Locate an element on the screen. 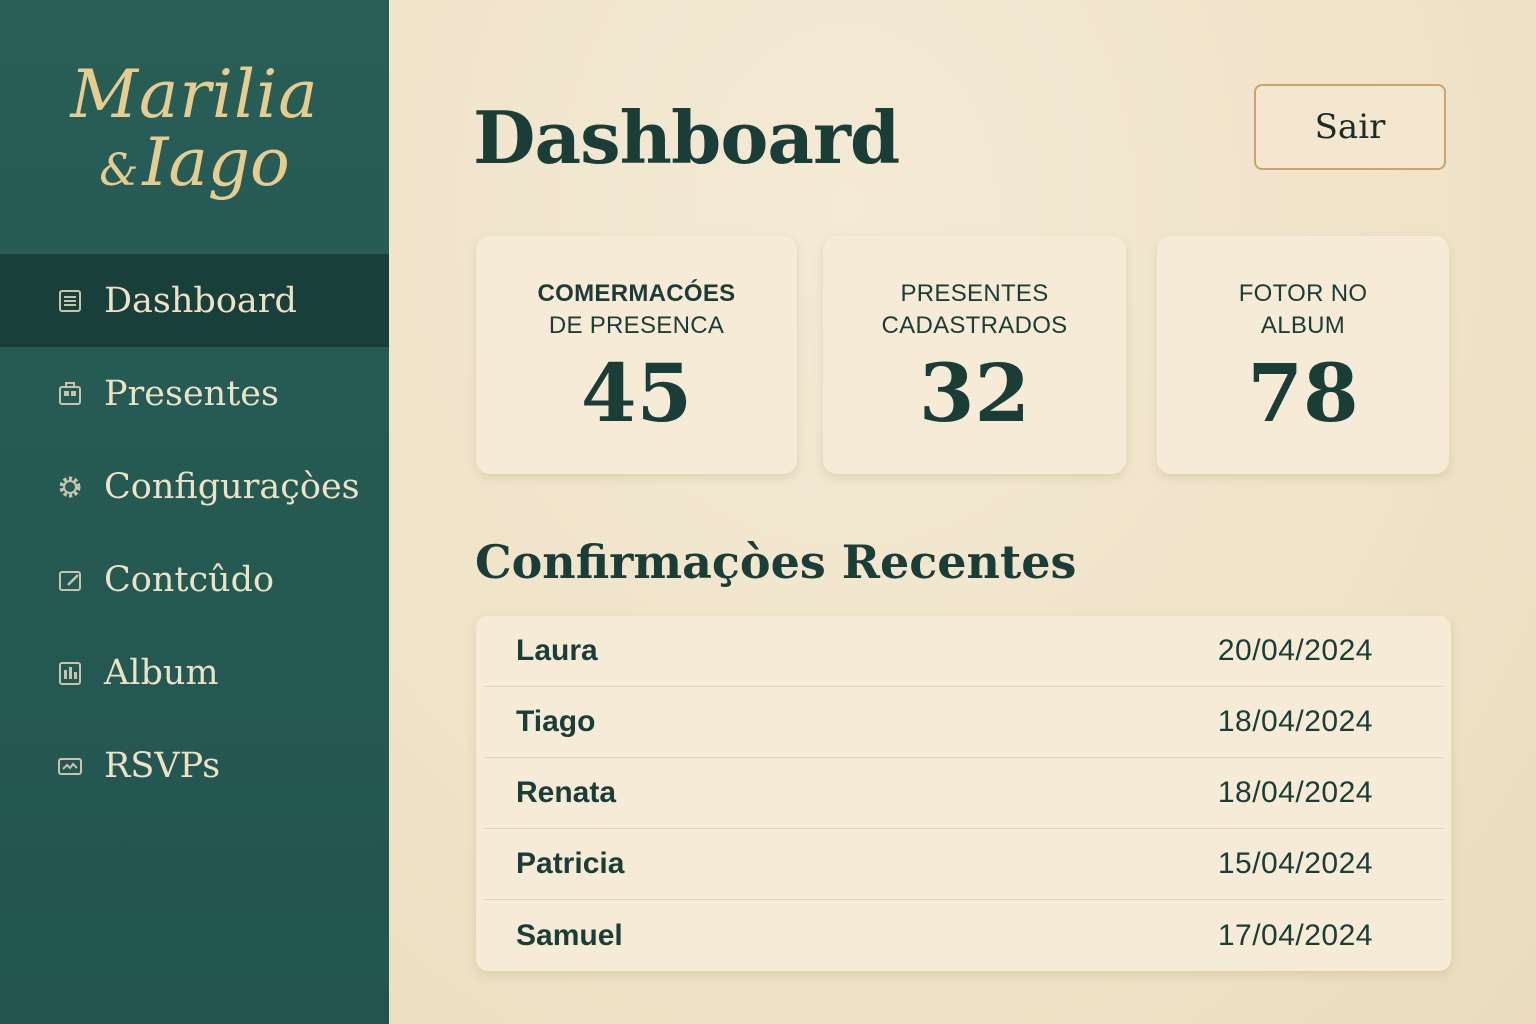 This screenshot has height=1024, width=1536. sidebar-item-label: Contcûdo is located at coordinates (189, 579).